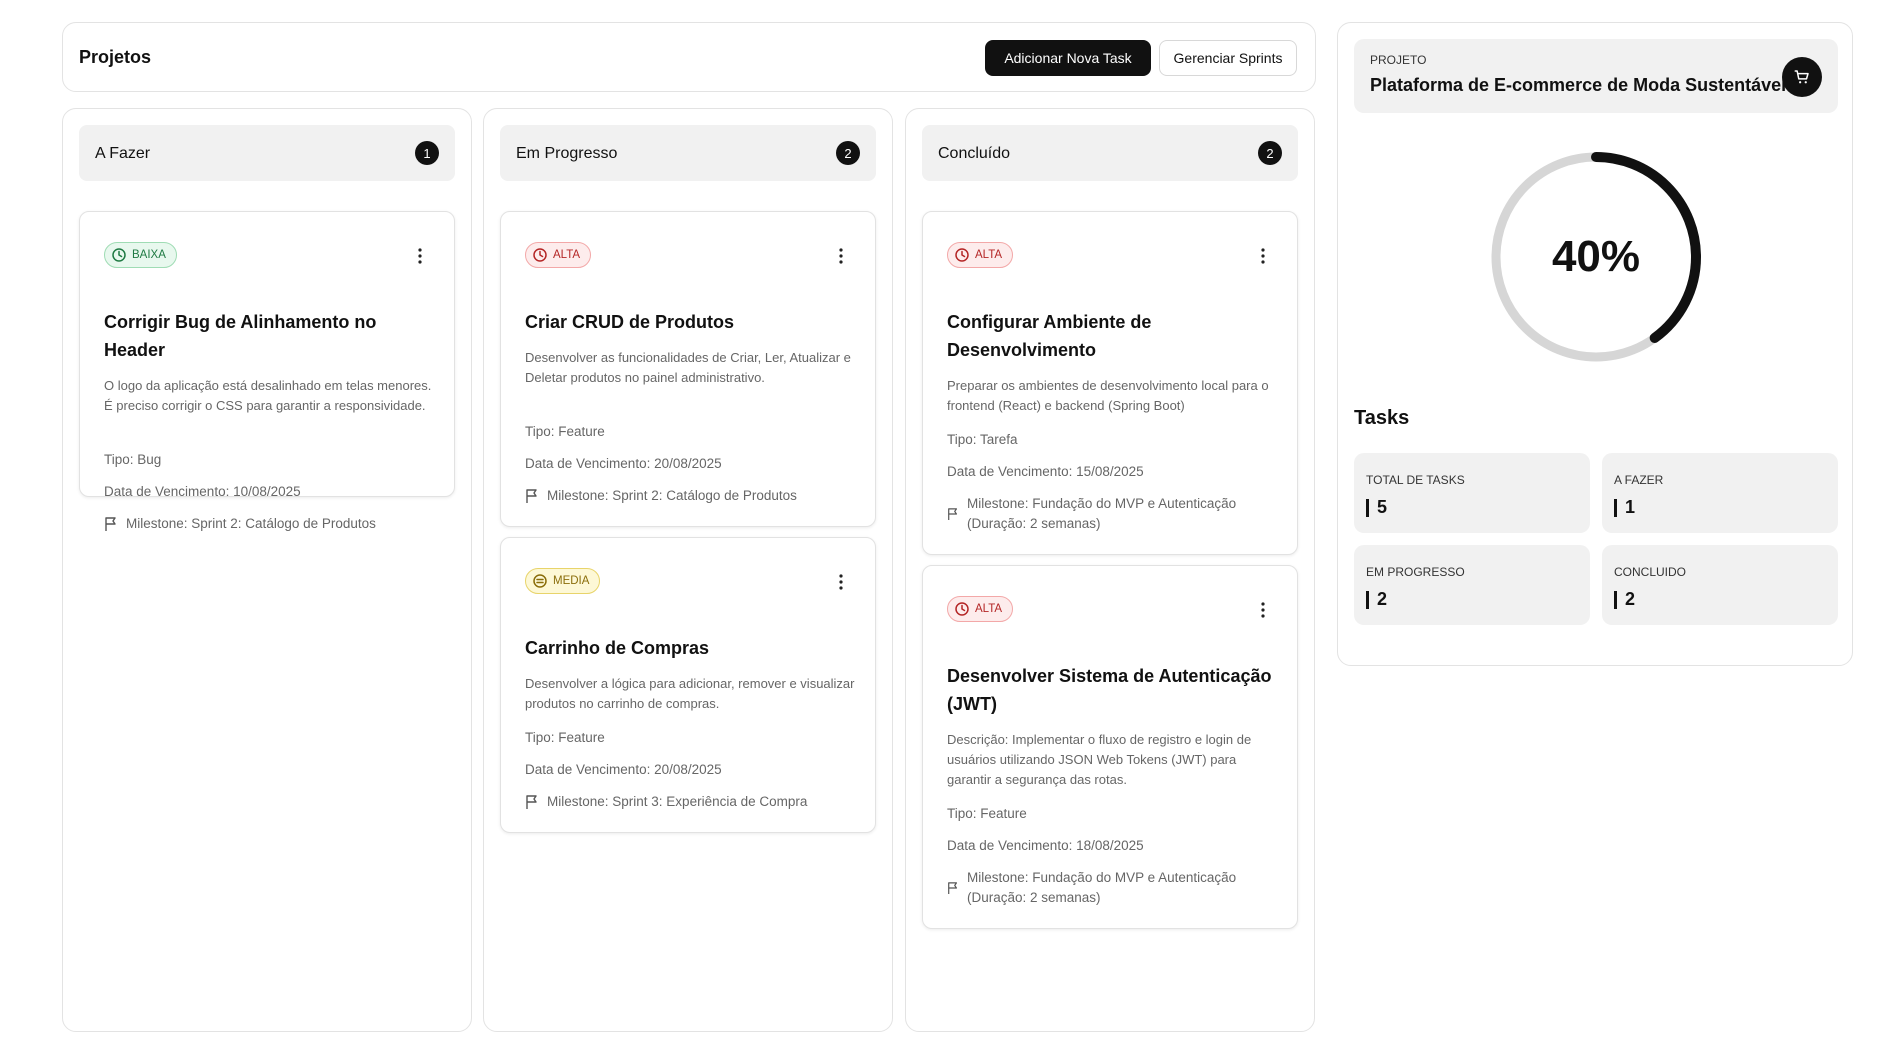 The width and height of the screenshot is (1894, 1056). I want to click on card-title: Criar CRUD de Produtos, so click(630, 322).